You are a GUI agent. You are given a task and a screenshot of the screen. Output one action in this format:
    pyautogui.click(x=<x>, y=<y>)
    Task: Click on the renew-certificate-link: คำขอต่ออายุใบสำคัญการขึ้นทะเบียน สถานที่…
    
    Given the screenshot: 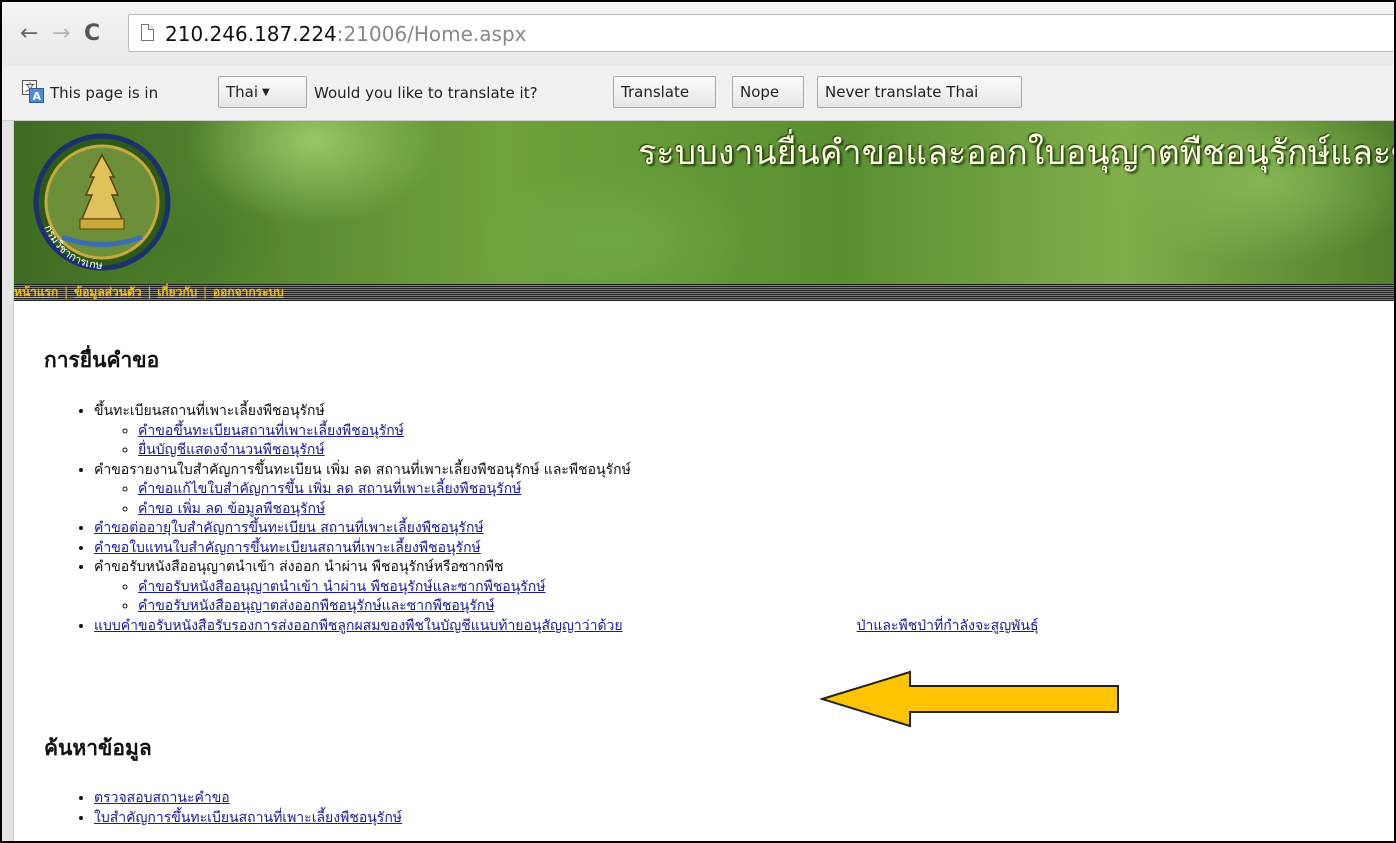 What is the action you would take?
    pyautogui.click(x=289, y=528)
    